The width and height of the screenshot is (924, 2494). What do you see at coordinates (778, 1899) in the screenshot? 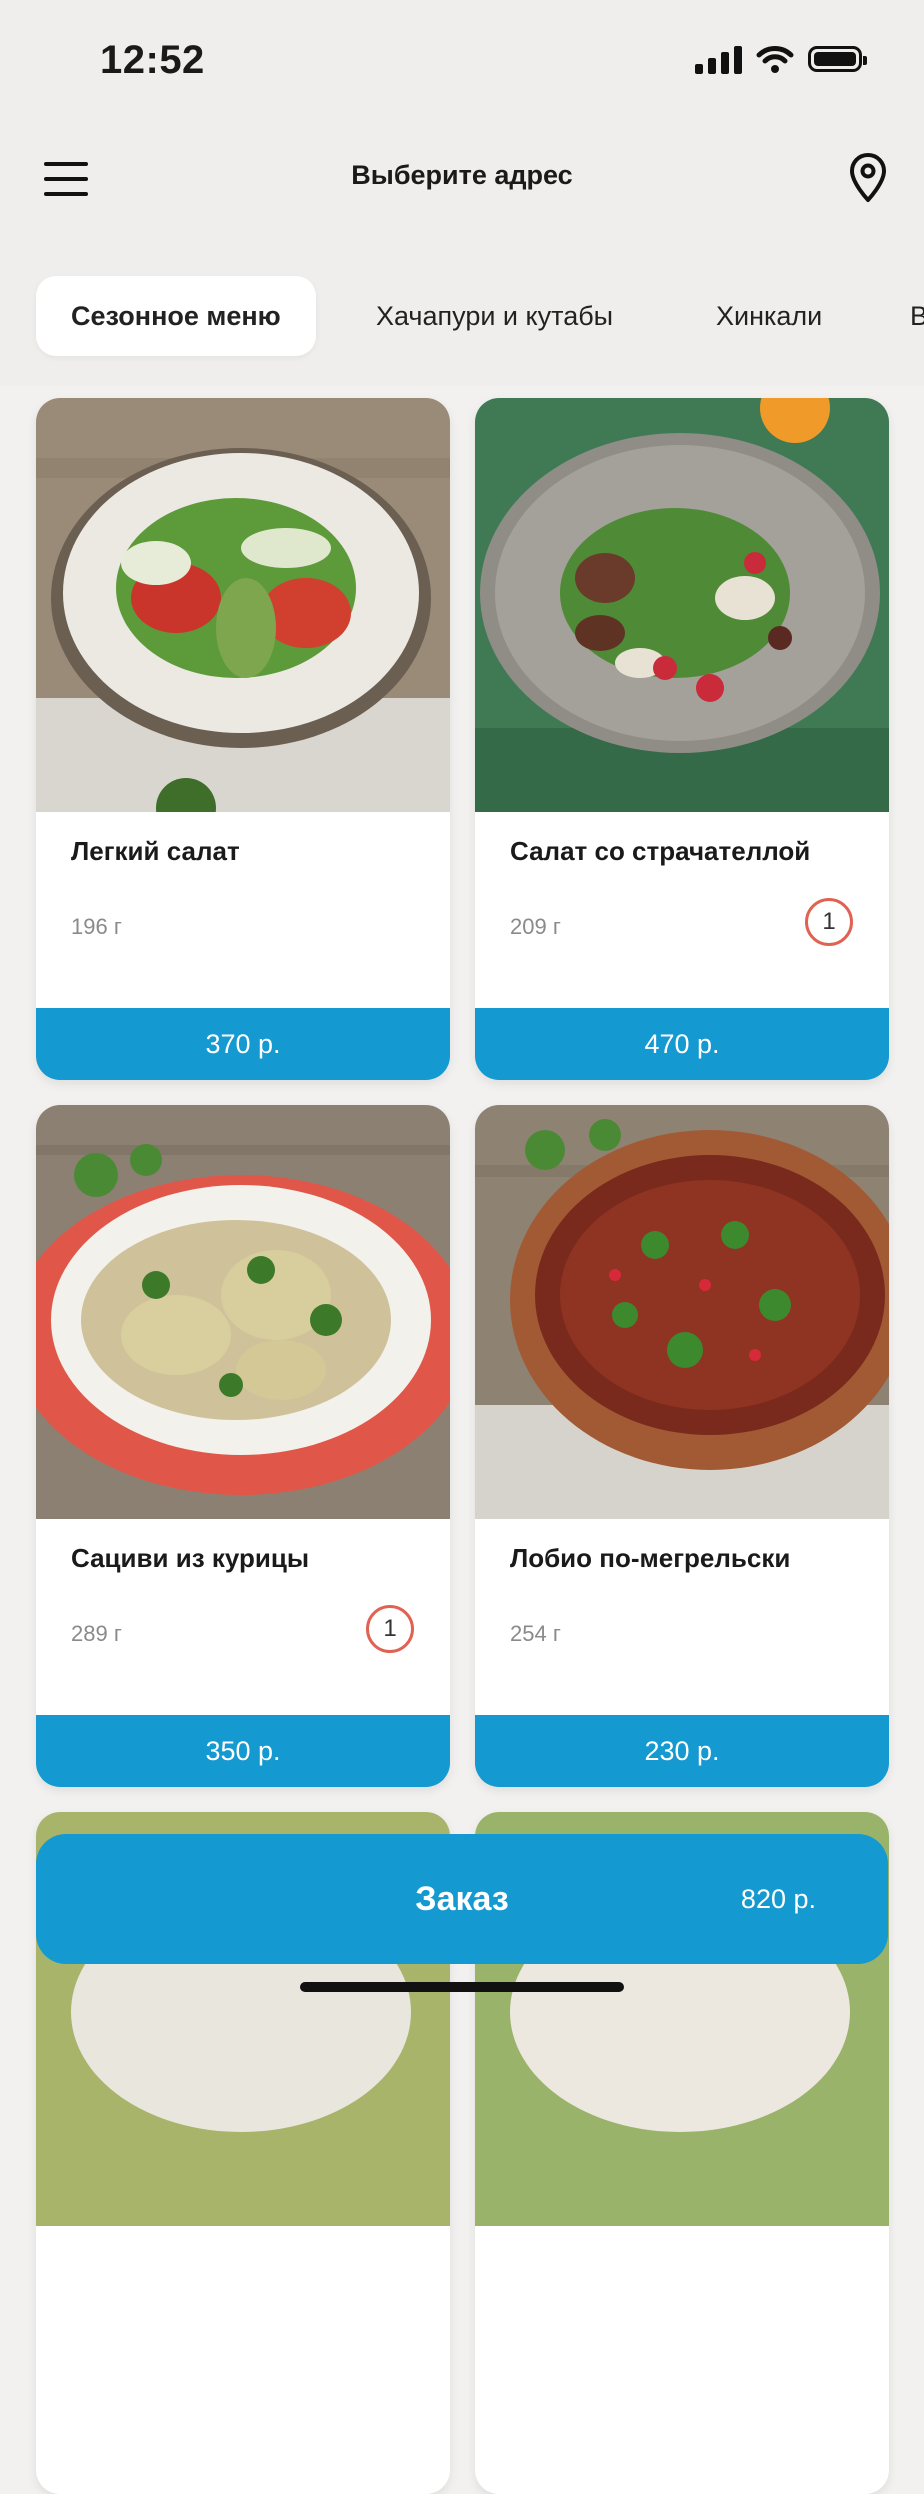
I see `order-total: 820 р.` at bounding box center [778, 1899].